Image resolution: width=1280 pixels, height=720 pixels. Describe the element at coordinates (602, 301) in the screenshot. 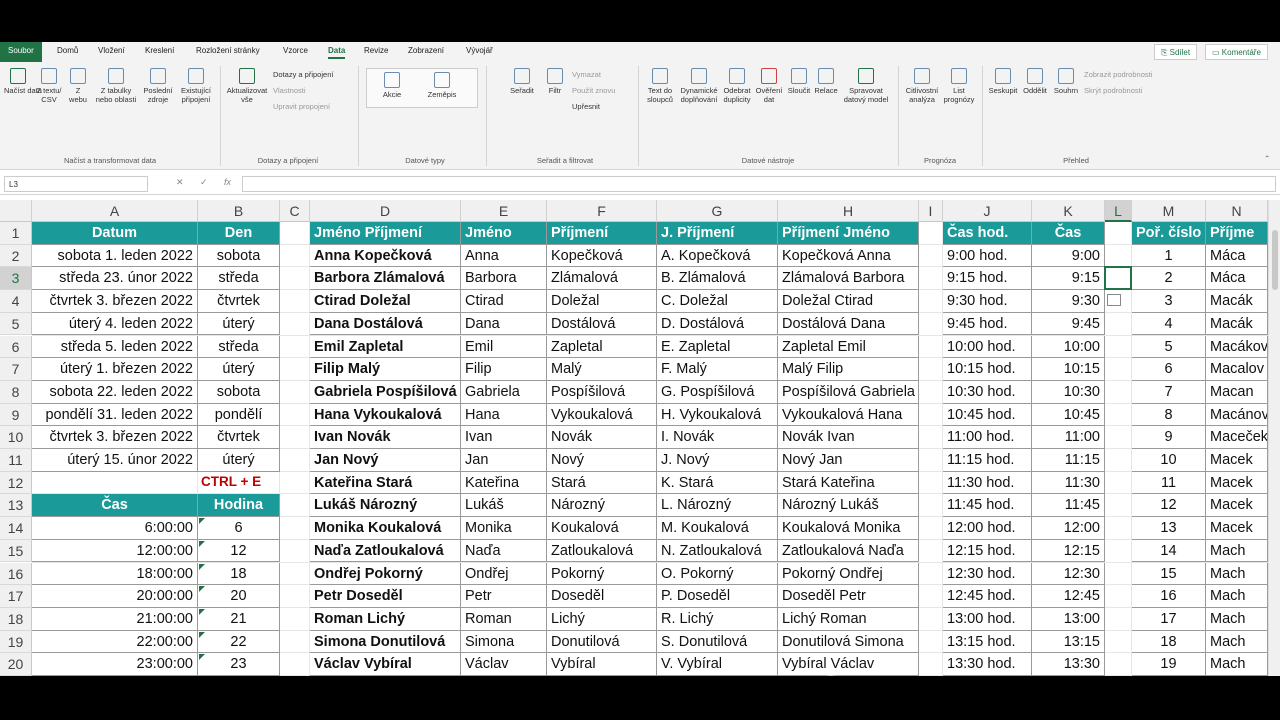

I see `table3-cell: Doležal` at that location.